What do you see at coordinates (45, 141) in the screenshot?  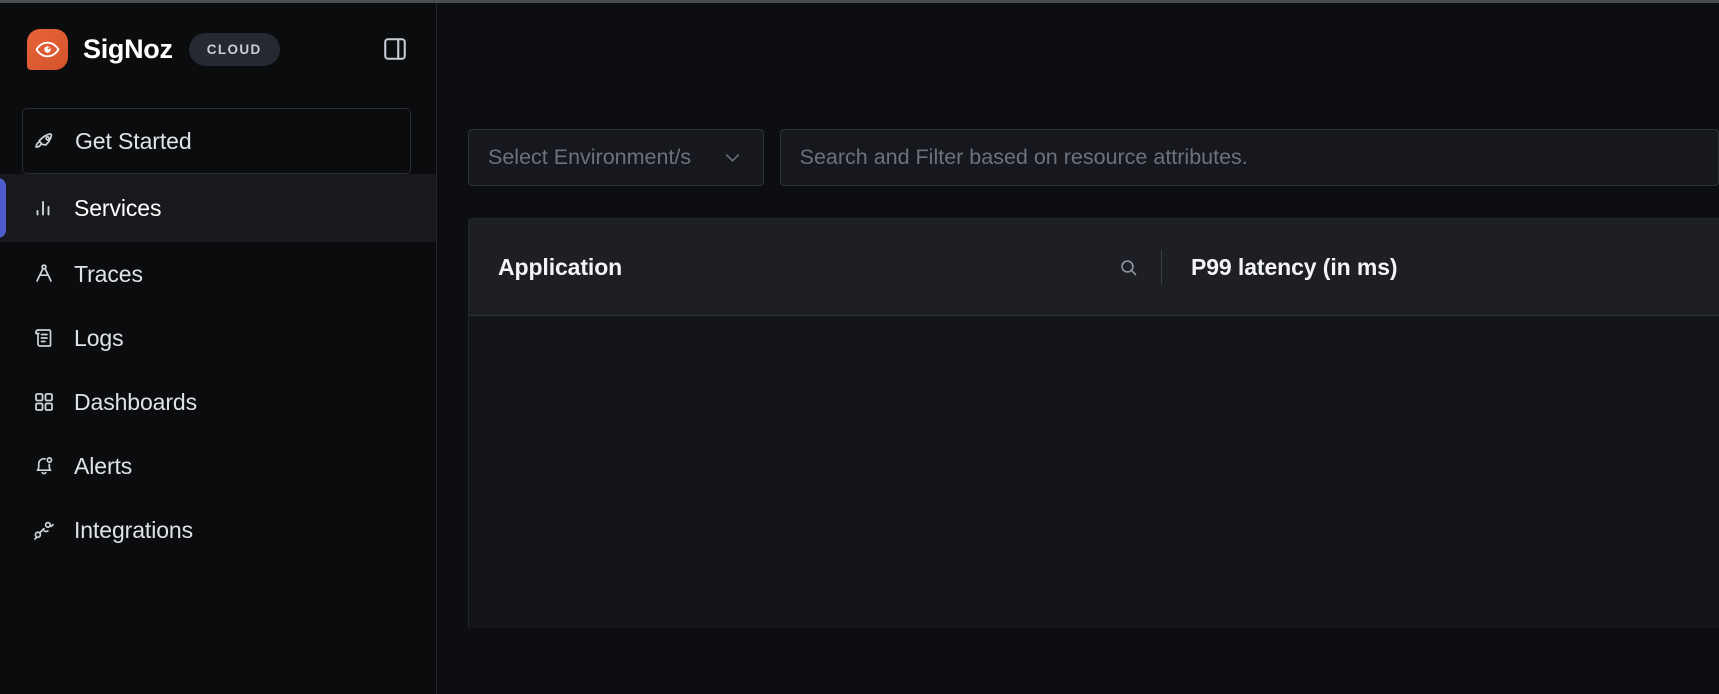 I see `rocket-icon` at bounding box center [45, 141].